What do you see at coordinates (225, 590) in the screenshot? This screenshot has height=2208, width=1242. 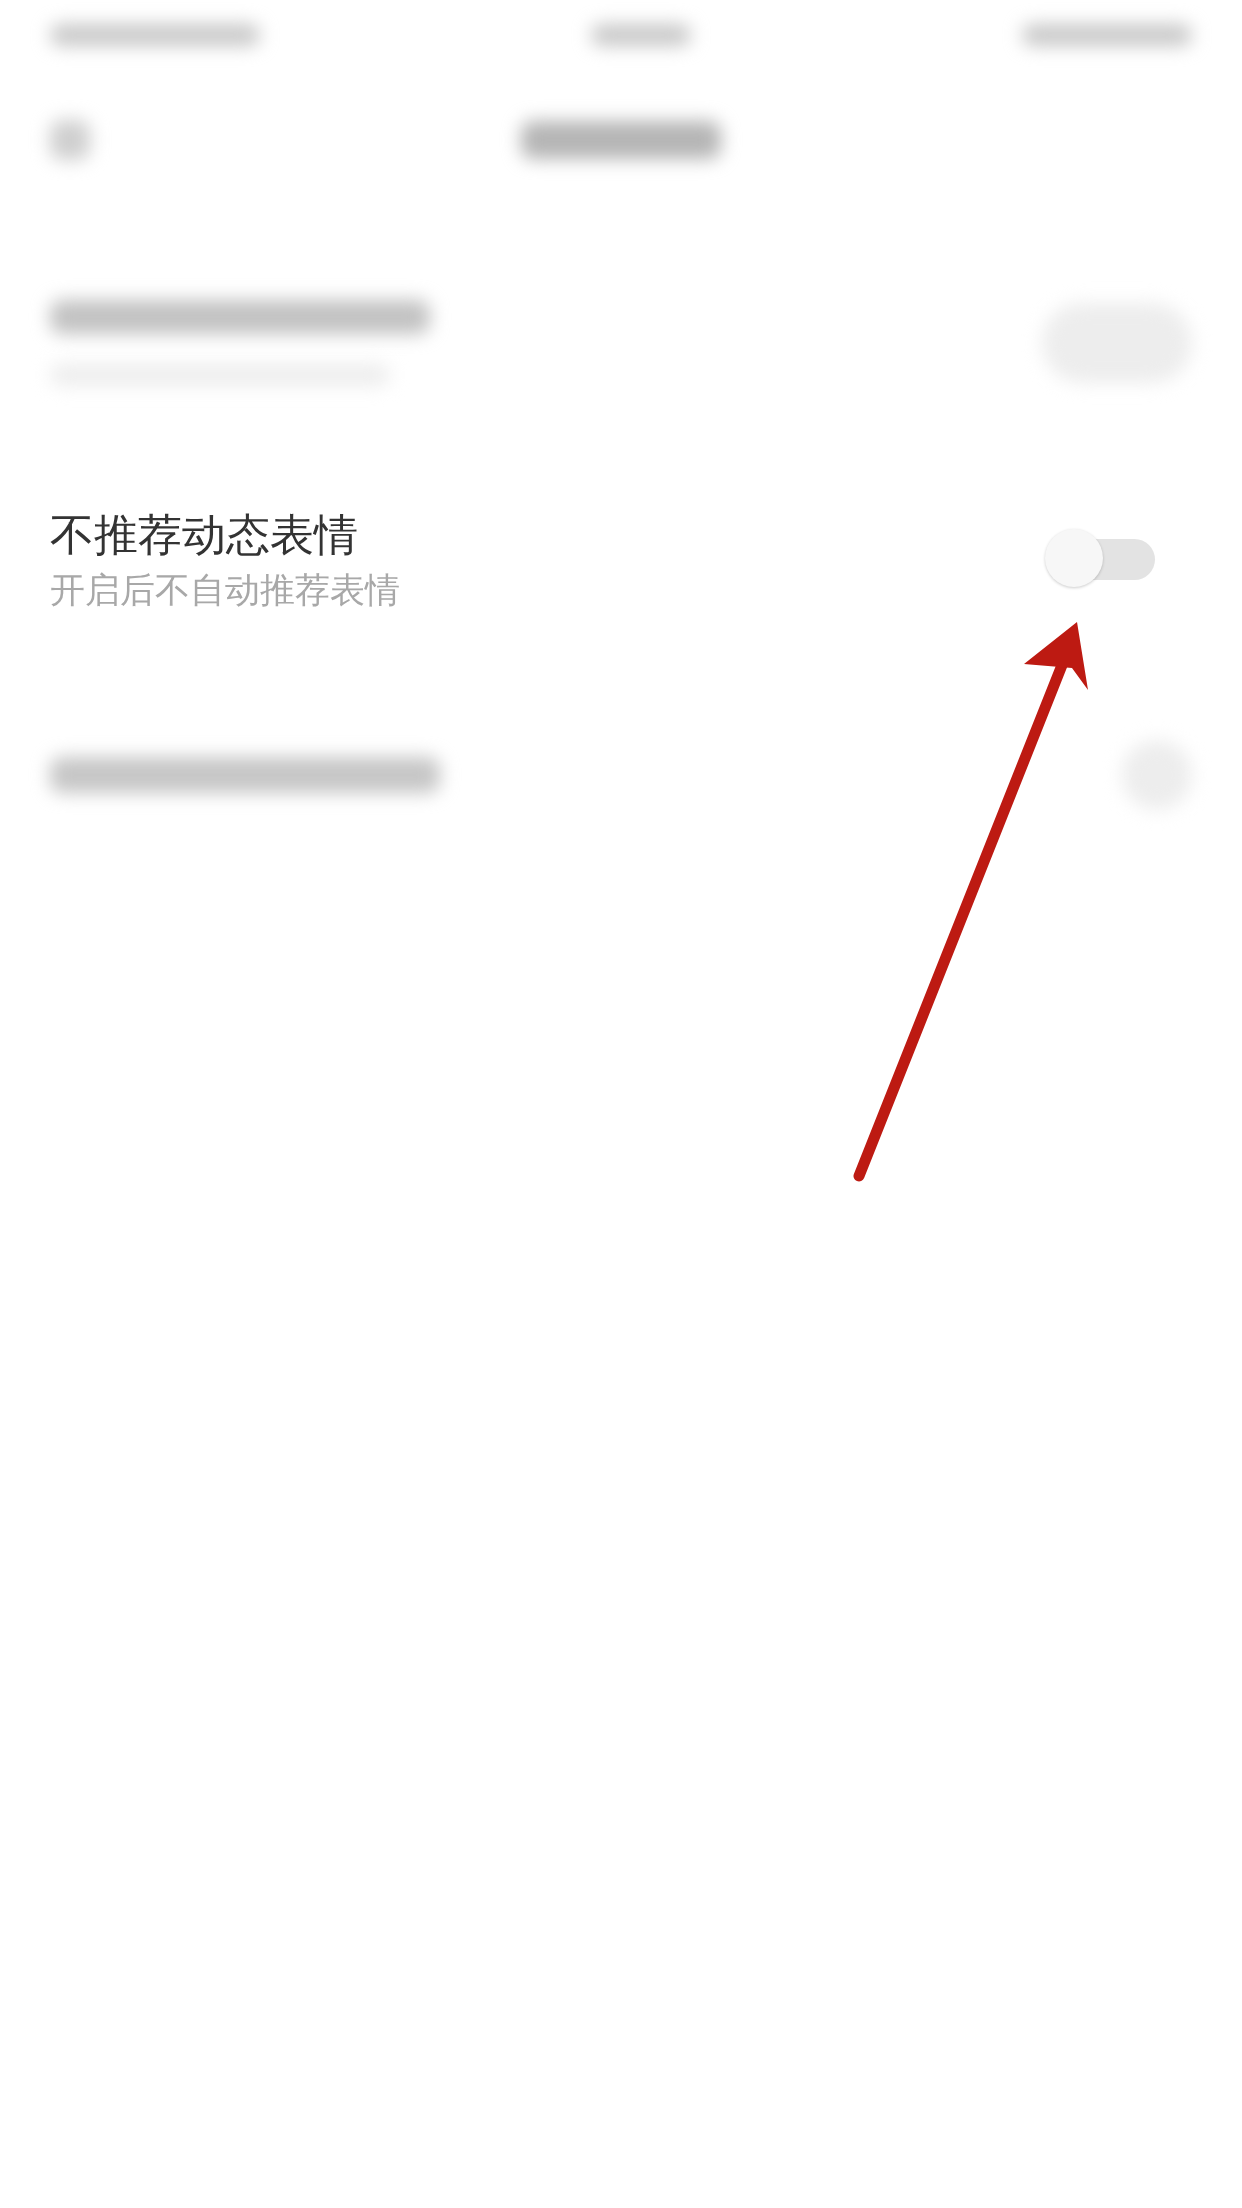 I see `setting-description: 开启后不自动推荐表情` at bounding box center [225, 590].